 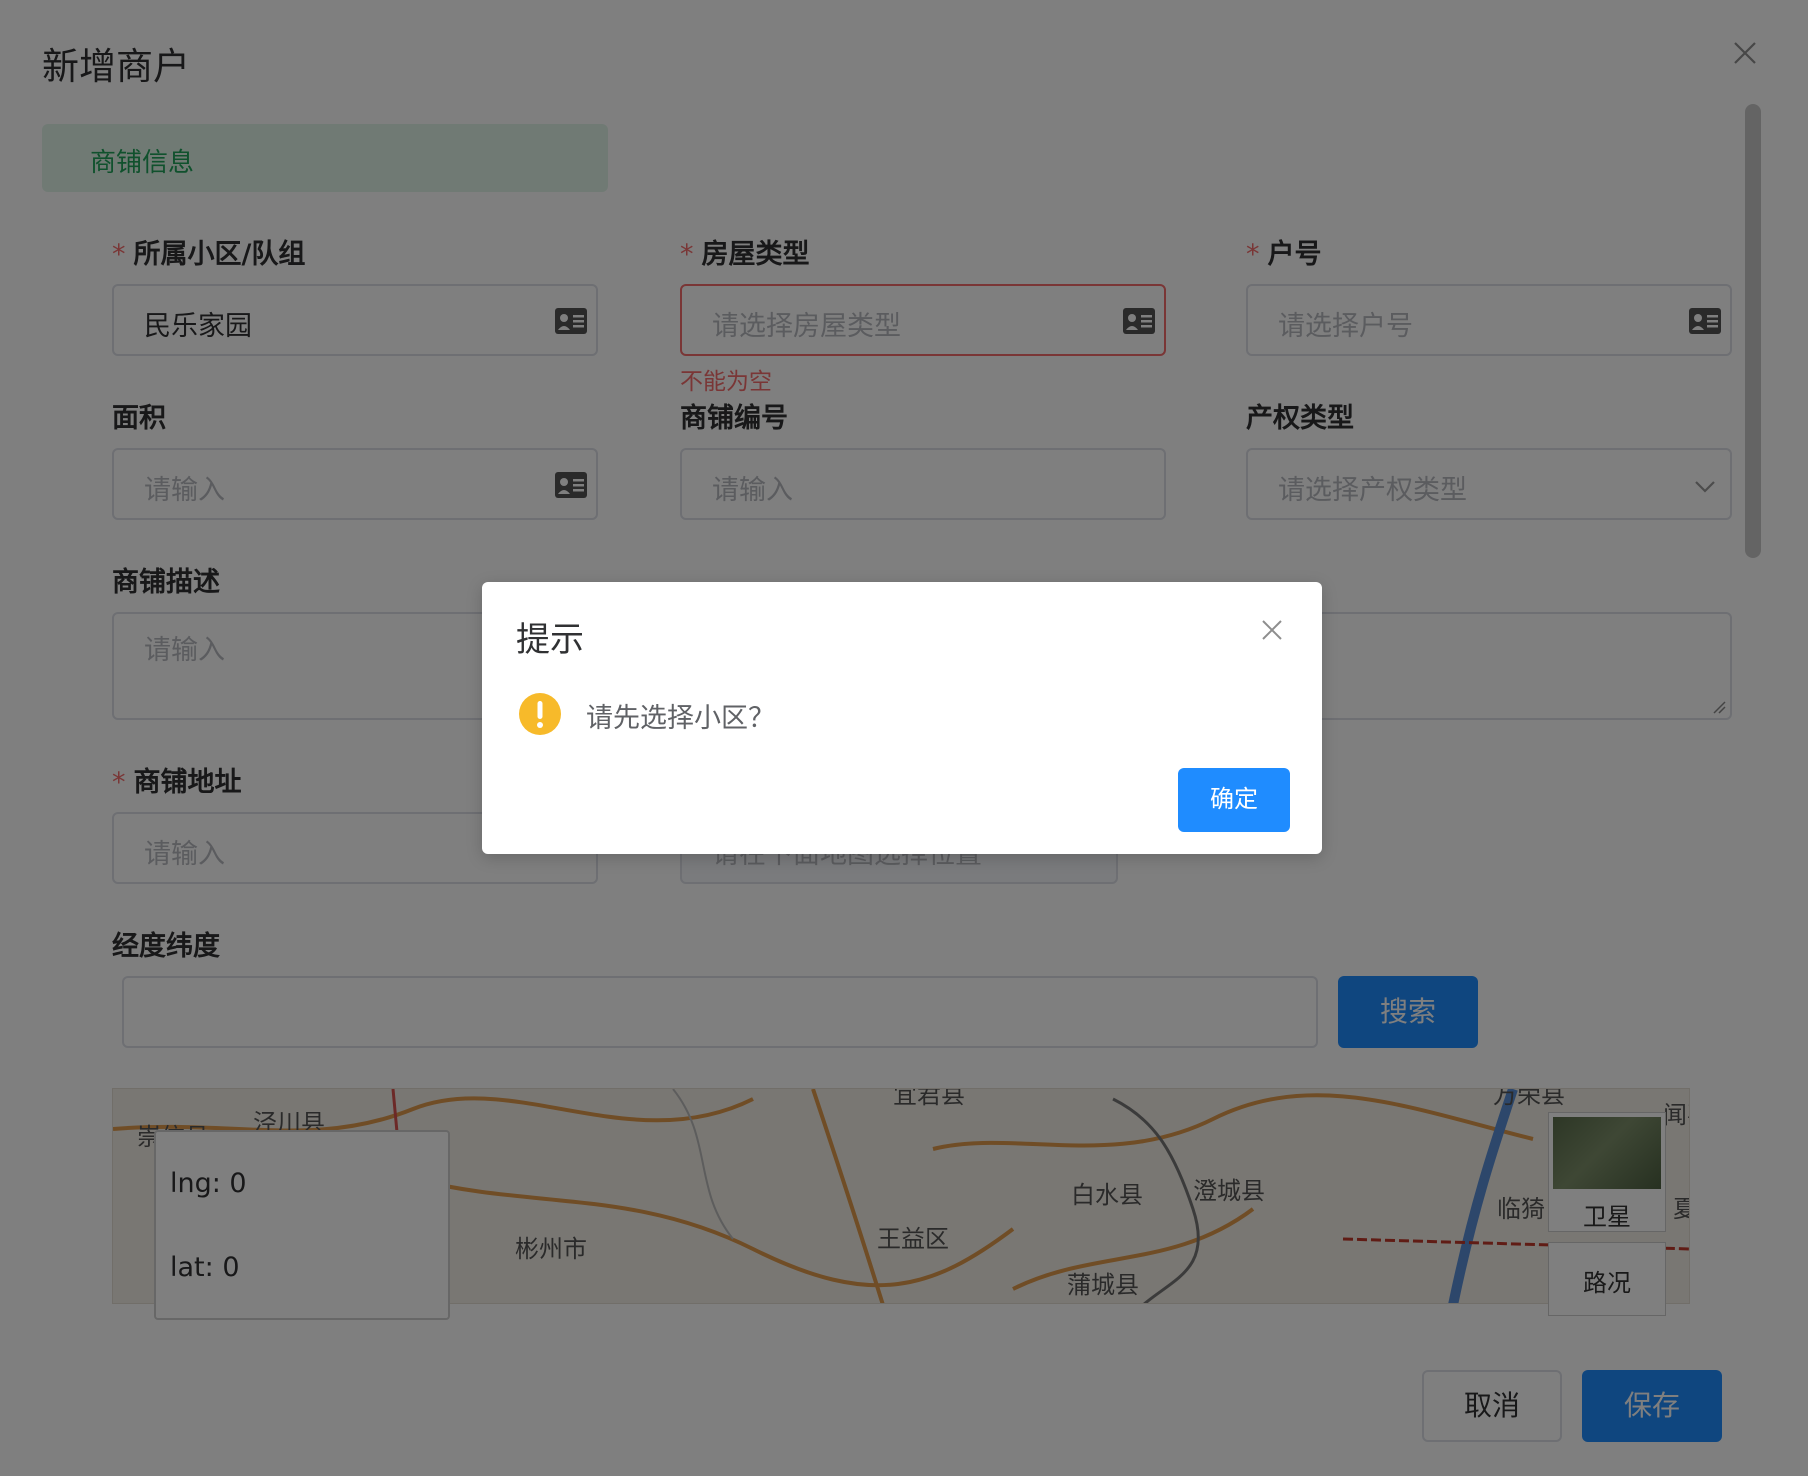 I want to click on message-box-text: 请先选择小区？, so click(x=680, y=718).